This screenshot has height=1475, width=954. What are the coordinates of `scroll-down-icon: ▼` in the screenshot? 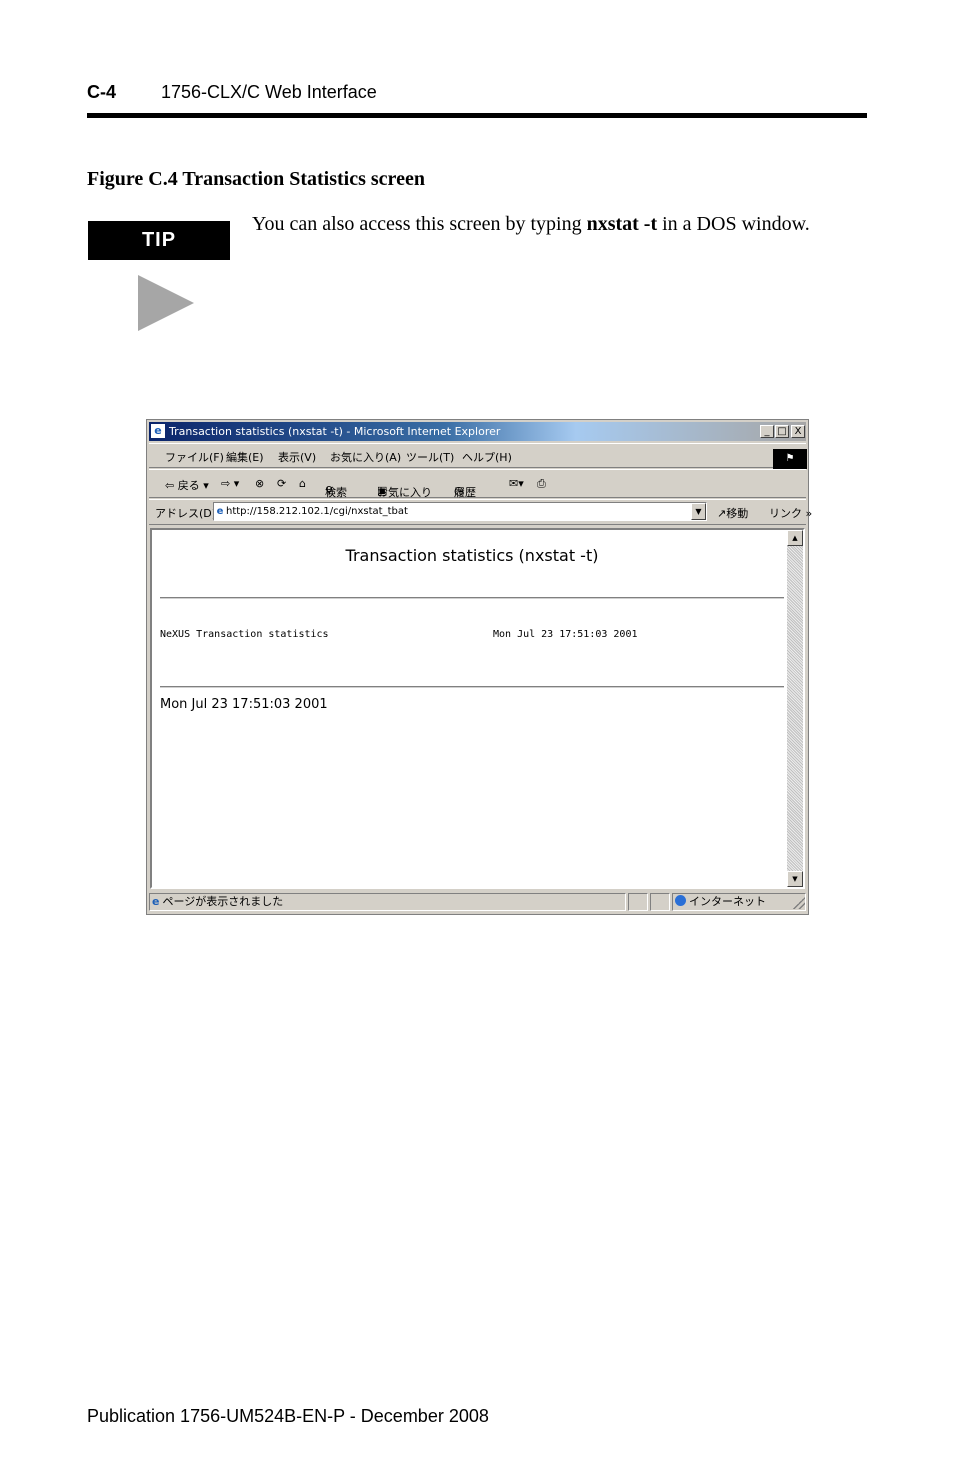 It's located at (795, 879).